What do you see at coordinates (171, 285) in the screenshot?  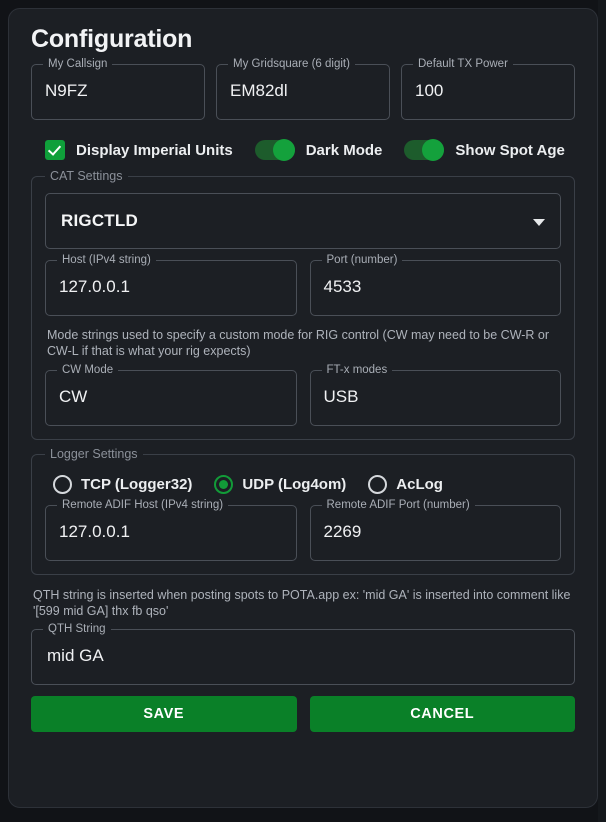 I see `cat-host-field: Host (IPv4 string) 127.0.0.1` at bounding box center [171, 285].